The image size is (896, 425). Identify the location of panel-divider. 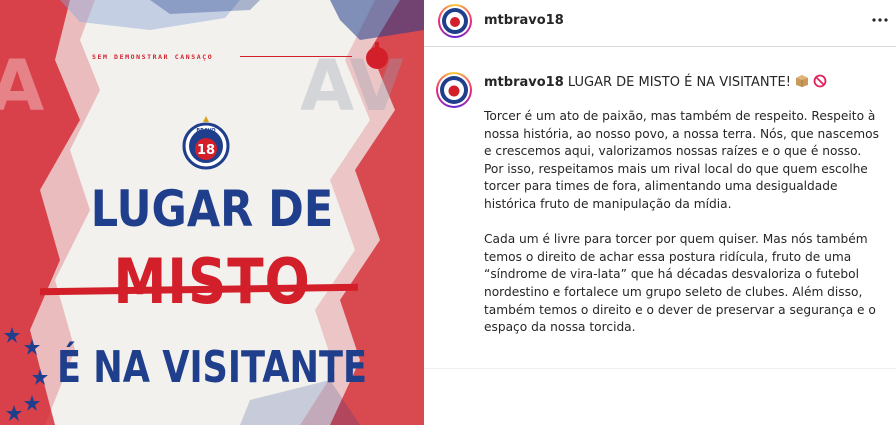
(660, 368).